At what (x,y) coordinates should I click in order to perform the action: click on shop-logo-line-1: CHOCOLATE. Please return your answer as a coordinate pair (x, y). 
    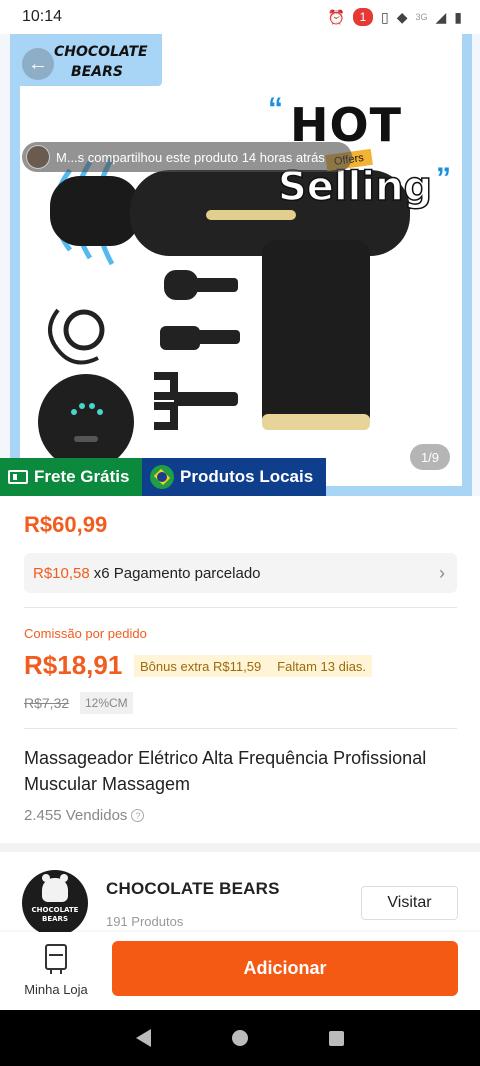
    Looking at the image, I should click on (55, 910).